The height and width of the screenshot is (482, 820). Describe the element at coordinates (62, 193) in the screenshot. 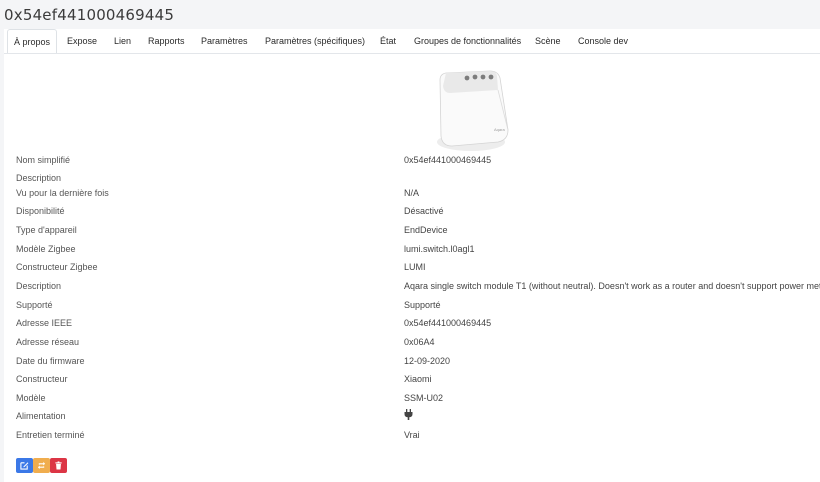

I see `row-label: Vu pour la dernière fois` at that location.